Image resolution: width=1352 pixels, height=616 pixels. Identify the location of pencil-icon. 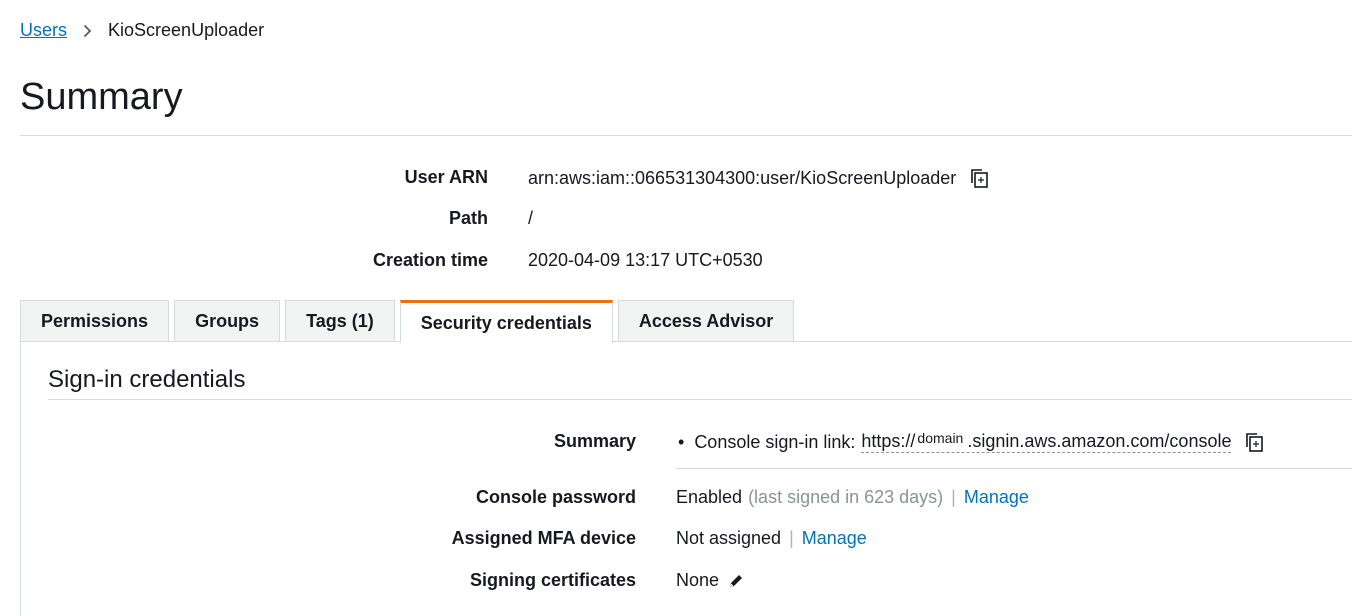
(736, 581).